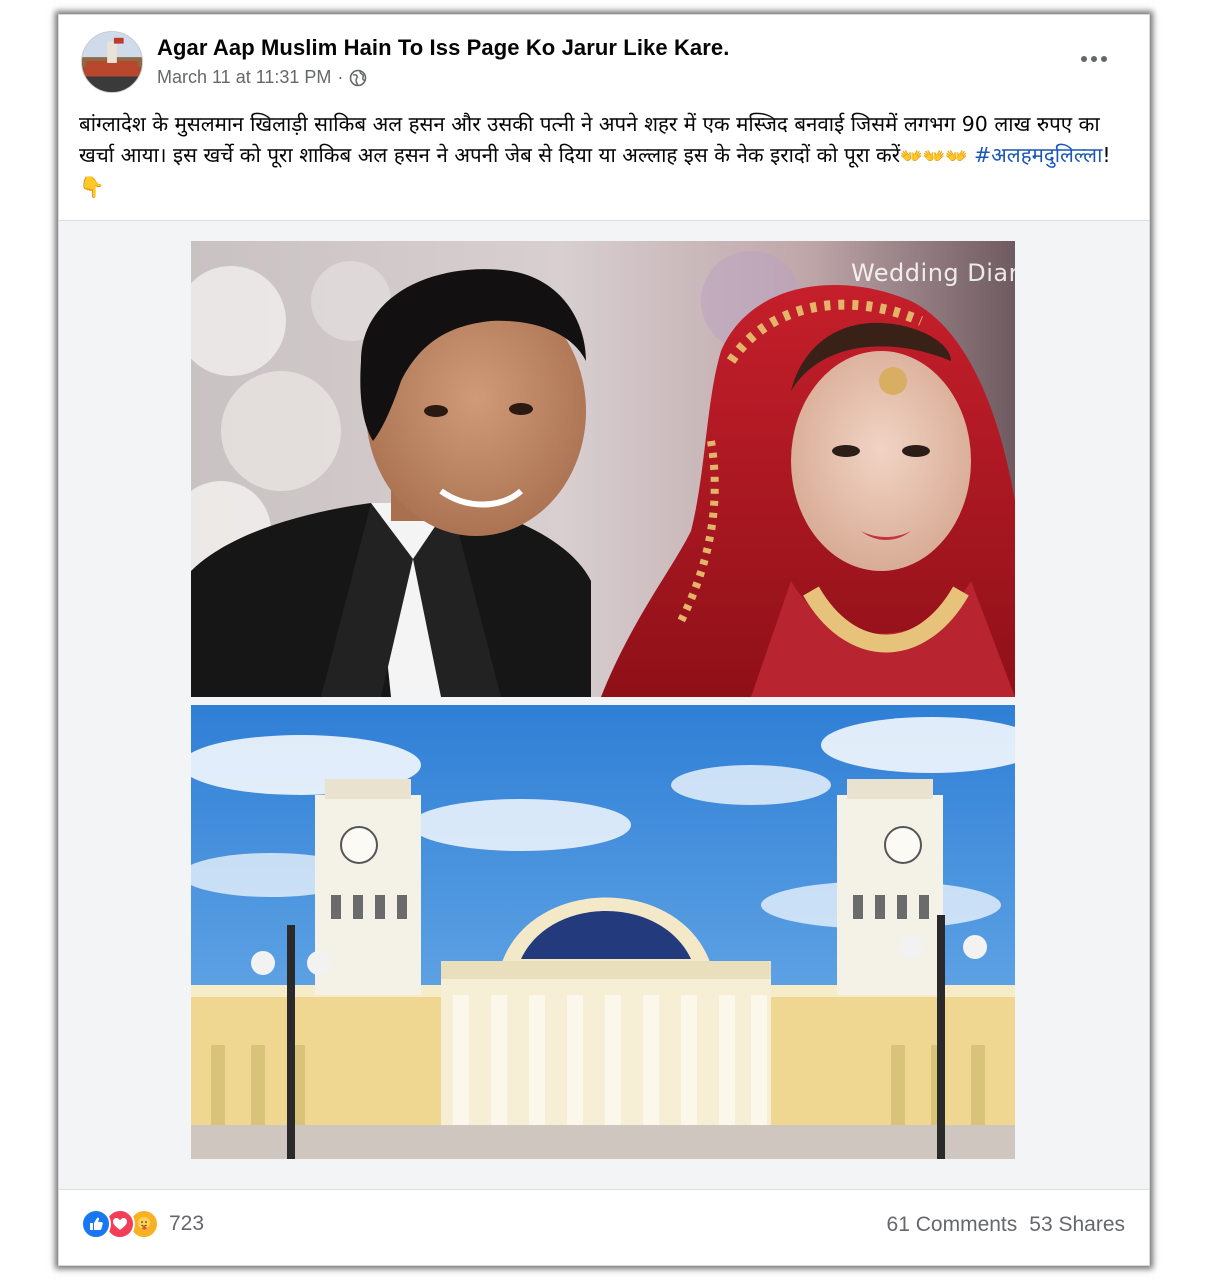  Describe the element at coordinates (934, 156) in the screenshot. I see `emoji-open-hands: 👐👐👐` at that location.